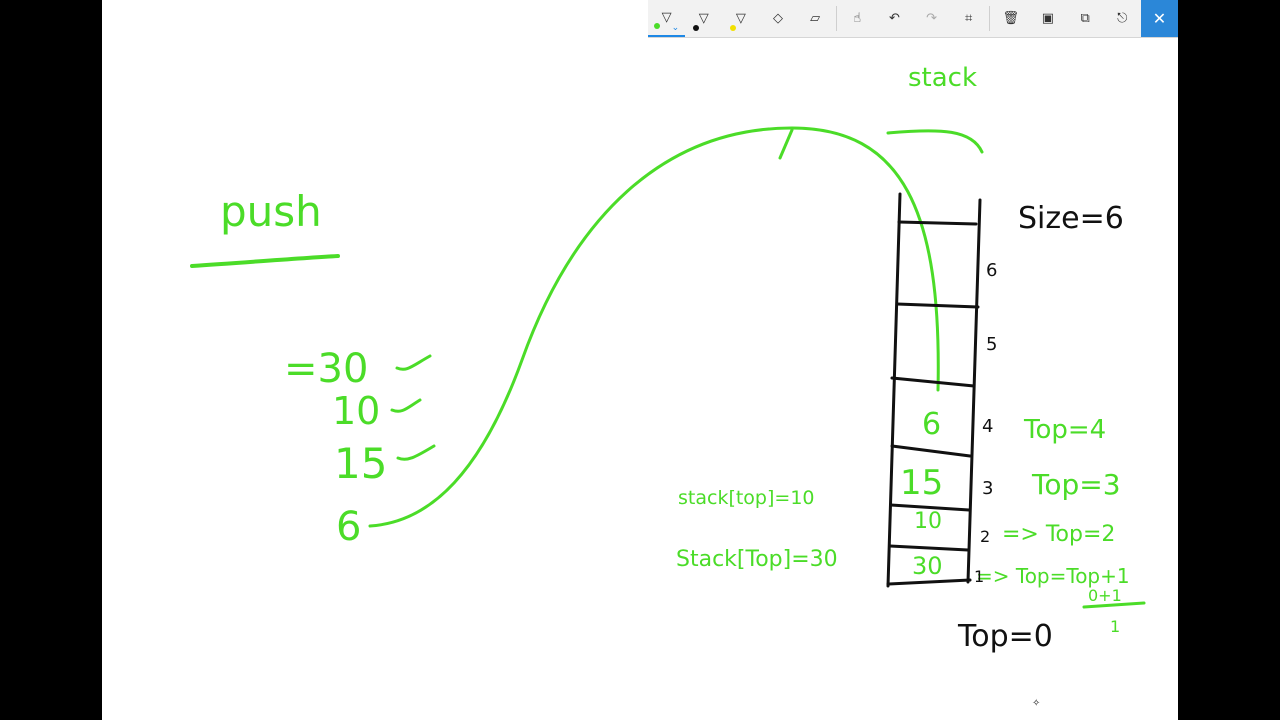 The width and height of the screenshot is (1280, 720). I want to click on stack-index: 4, so click(987, 426).